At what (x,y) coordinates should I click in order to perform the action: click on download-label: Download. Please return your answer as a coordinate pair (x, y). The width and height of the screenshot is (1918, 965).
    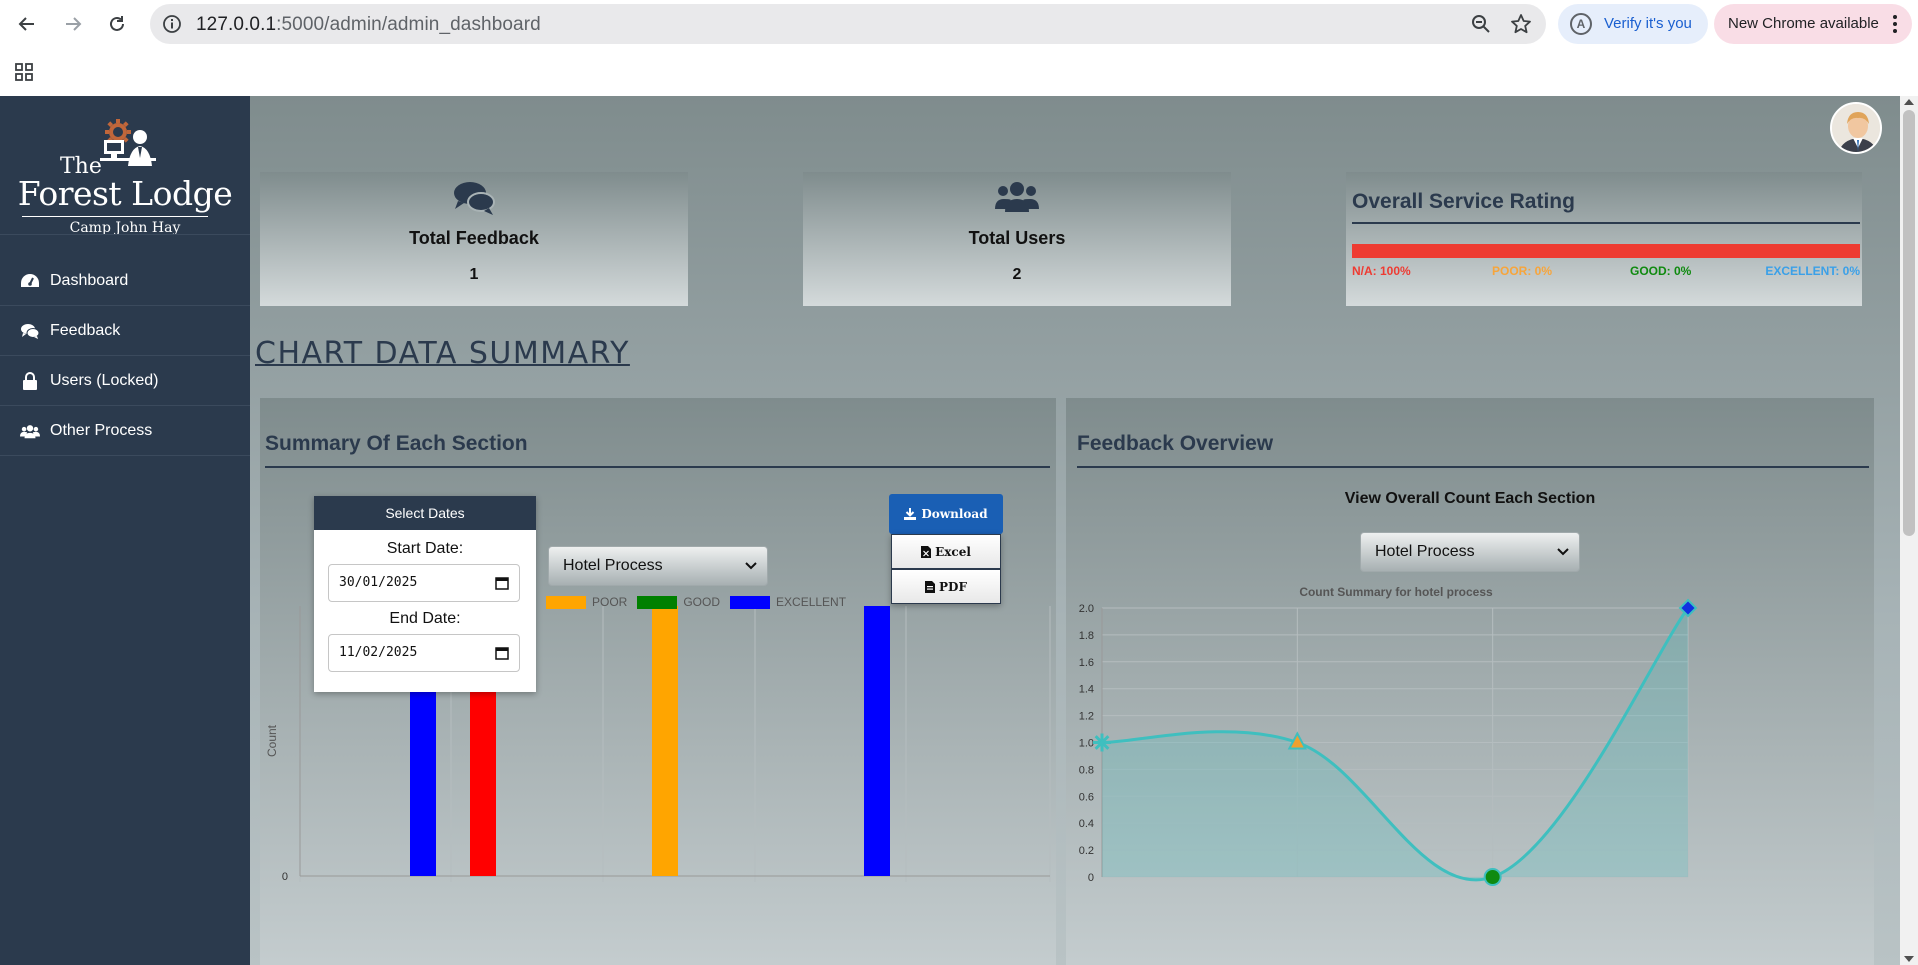
    Looking at the image, I should click on (954, 514).